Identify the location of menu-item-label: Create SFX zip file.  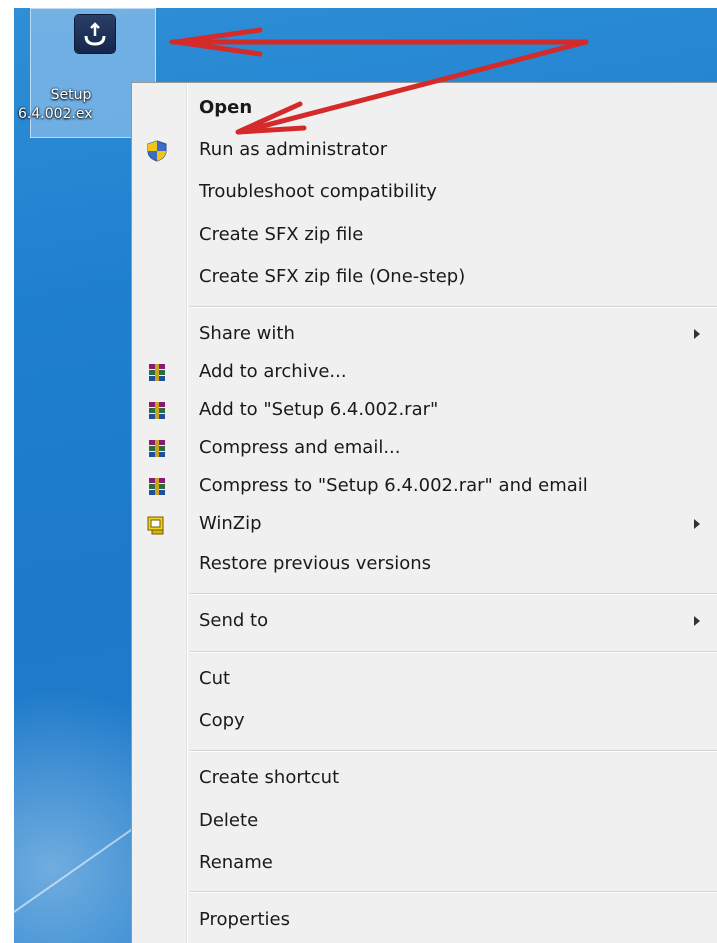
(281, 234).